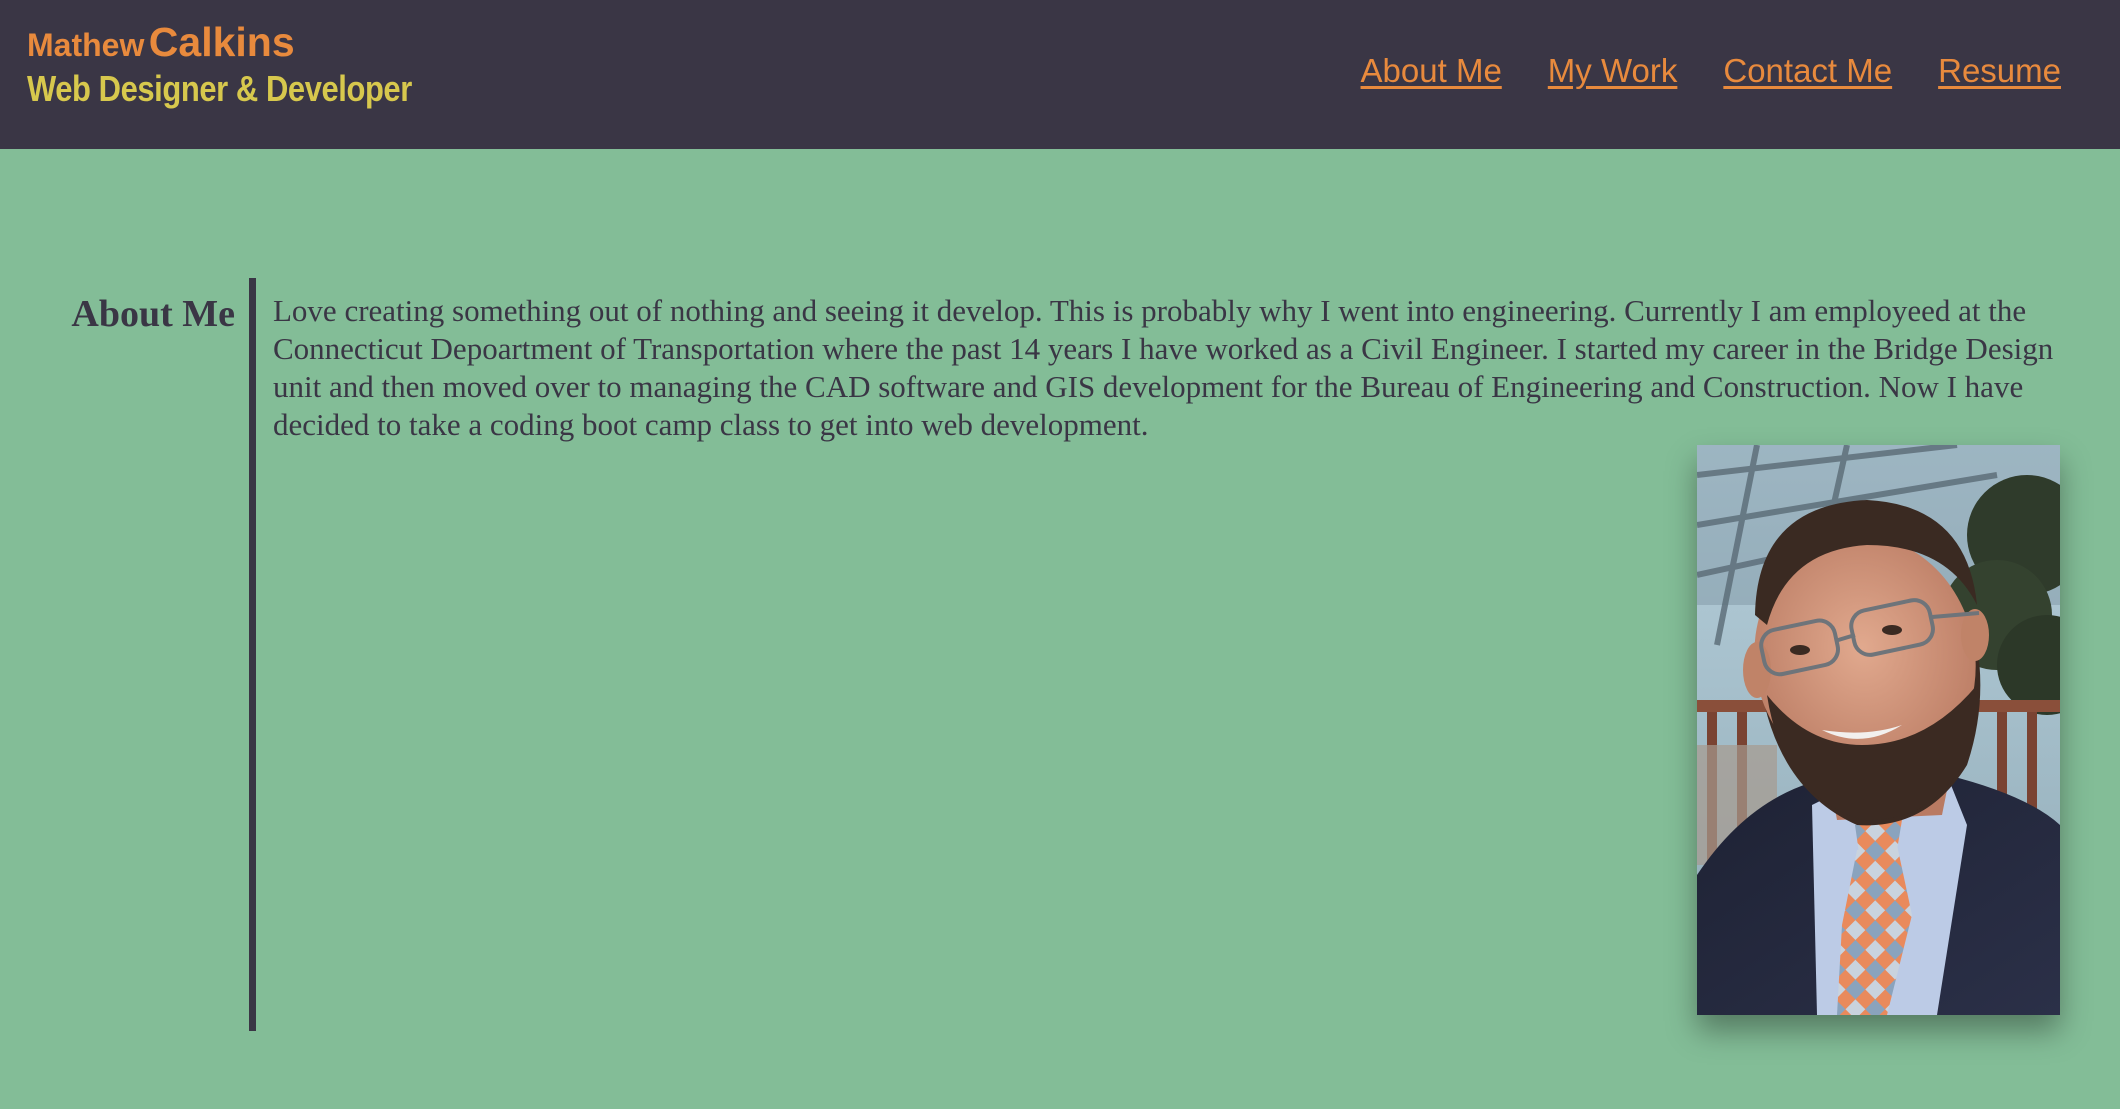 The image size is (2120, 1109). I want to click on brand: Mathew Calkins Web Designer & Developer, so click(250, 64).